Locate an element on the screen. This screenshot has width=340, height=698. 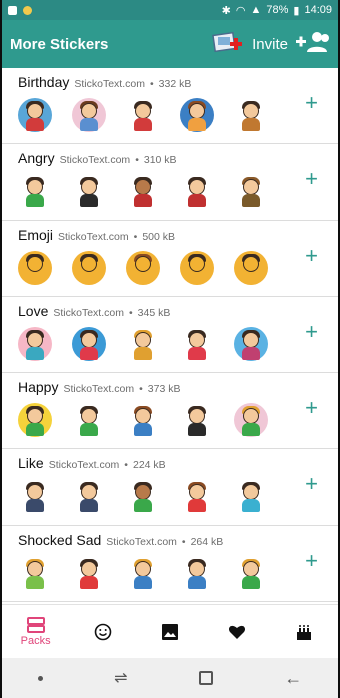
pack-name: Like is located at coordinates (31, 463).